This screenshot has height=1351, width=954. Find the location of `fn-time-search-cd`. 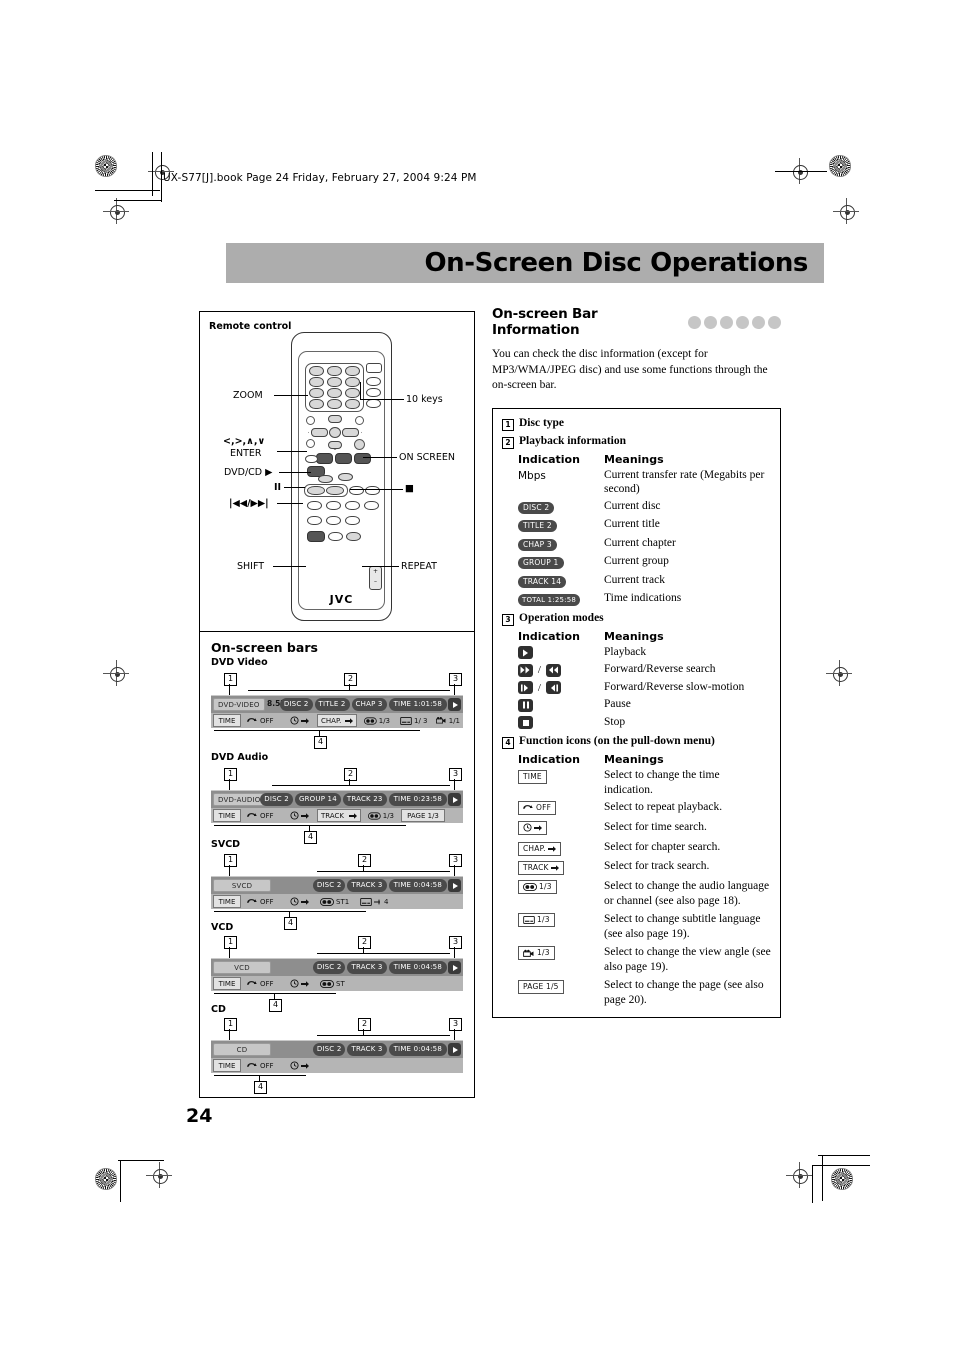

fn-time-search-cd is located at coordinates (300, 1065).